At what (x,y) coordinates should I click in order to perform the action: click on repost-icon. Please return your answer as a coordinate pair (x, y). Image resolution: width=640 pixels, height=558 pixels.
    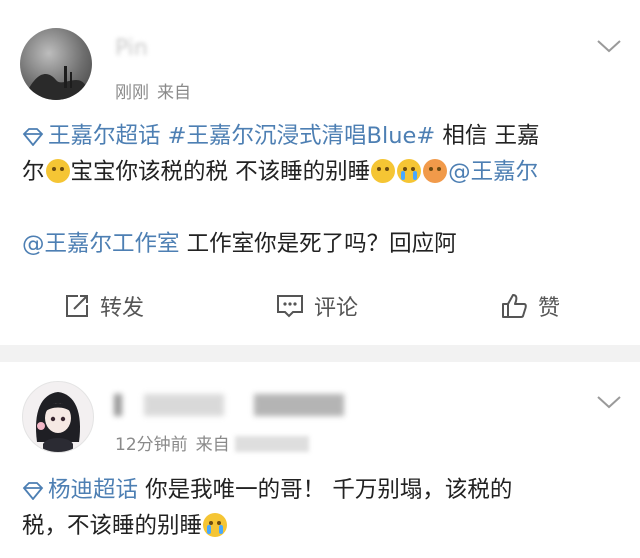
    Looking at the image, I should click on (77, 306).